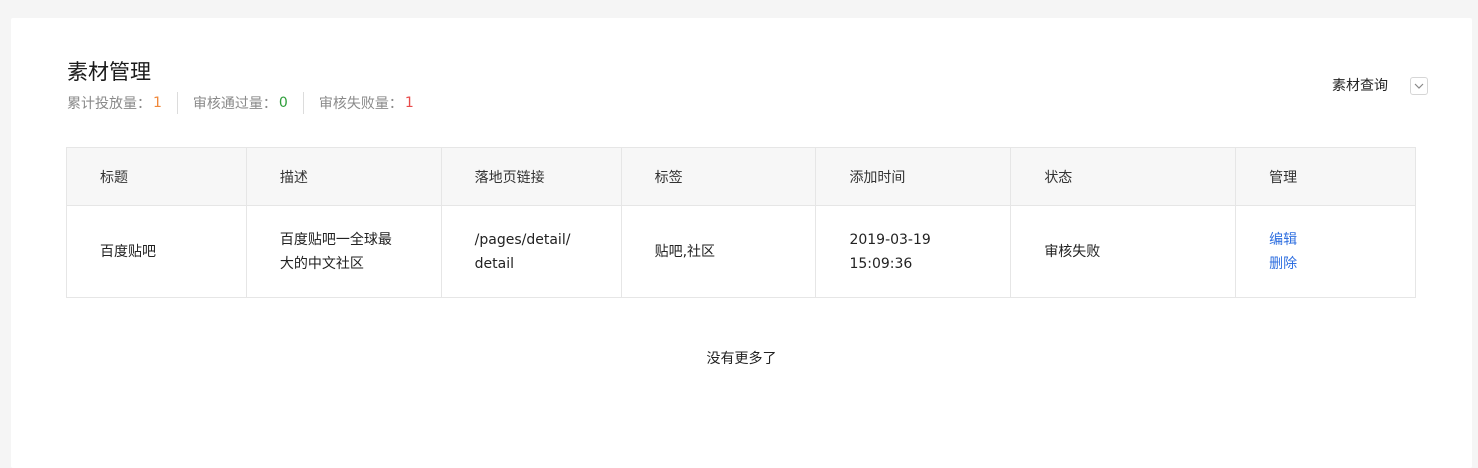 The image size is (1478, 468). I want to click on delete-link: 删除, so click(1342, 264).